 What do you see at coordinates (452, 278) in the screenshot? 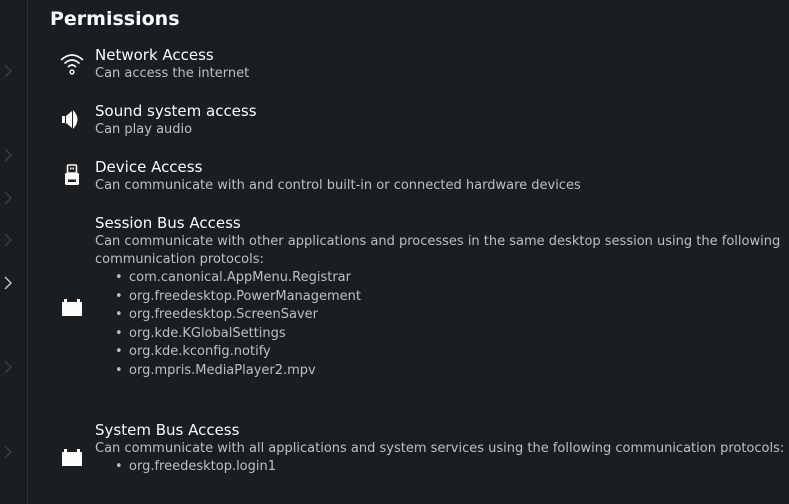
I see `protocol-item: com.canonical.AppMenu.Registrar` at bounding box center [452, 278].